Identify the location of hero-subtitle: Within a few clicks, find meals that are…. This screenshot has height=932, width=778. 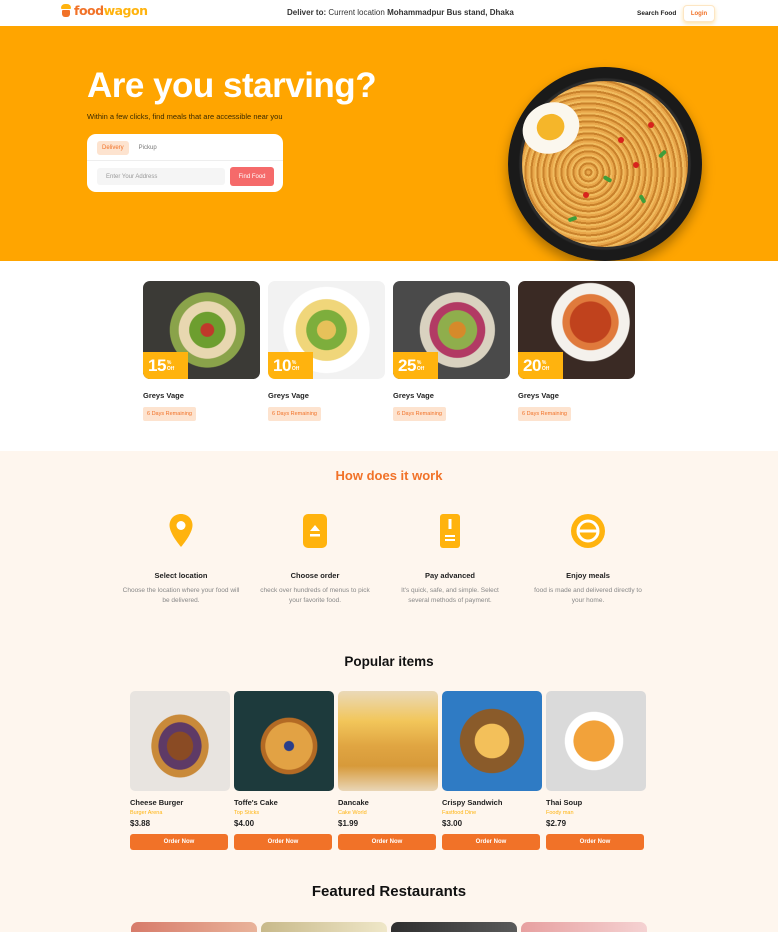
(185, 116).